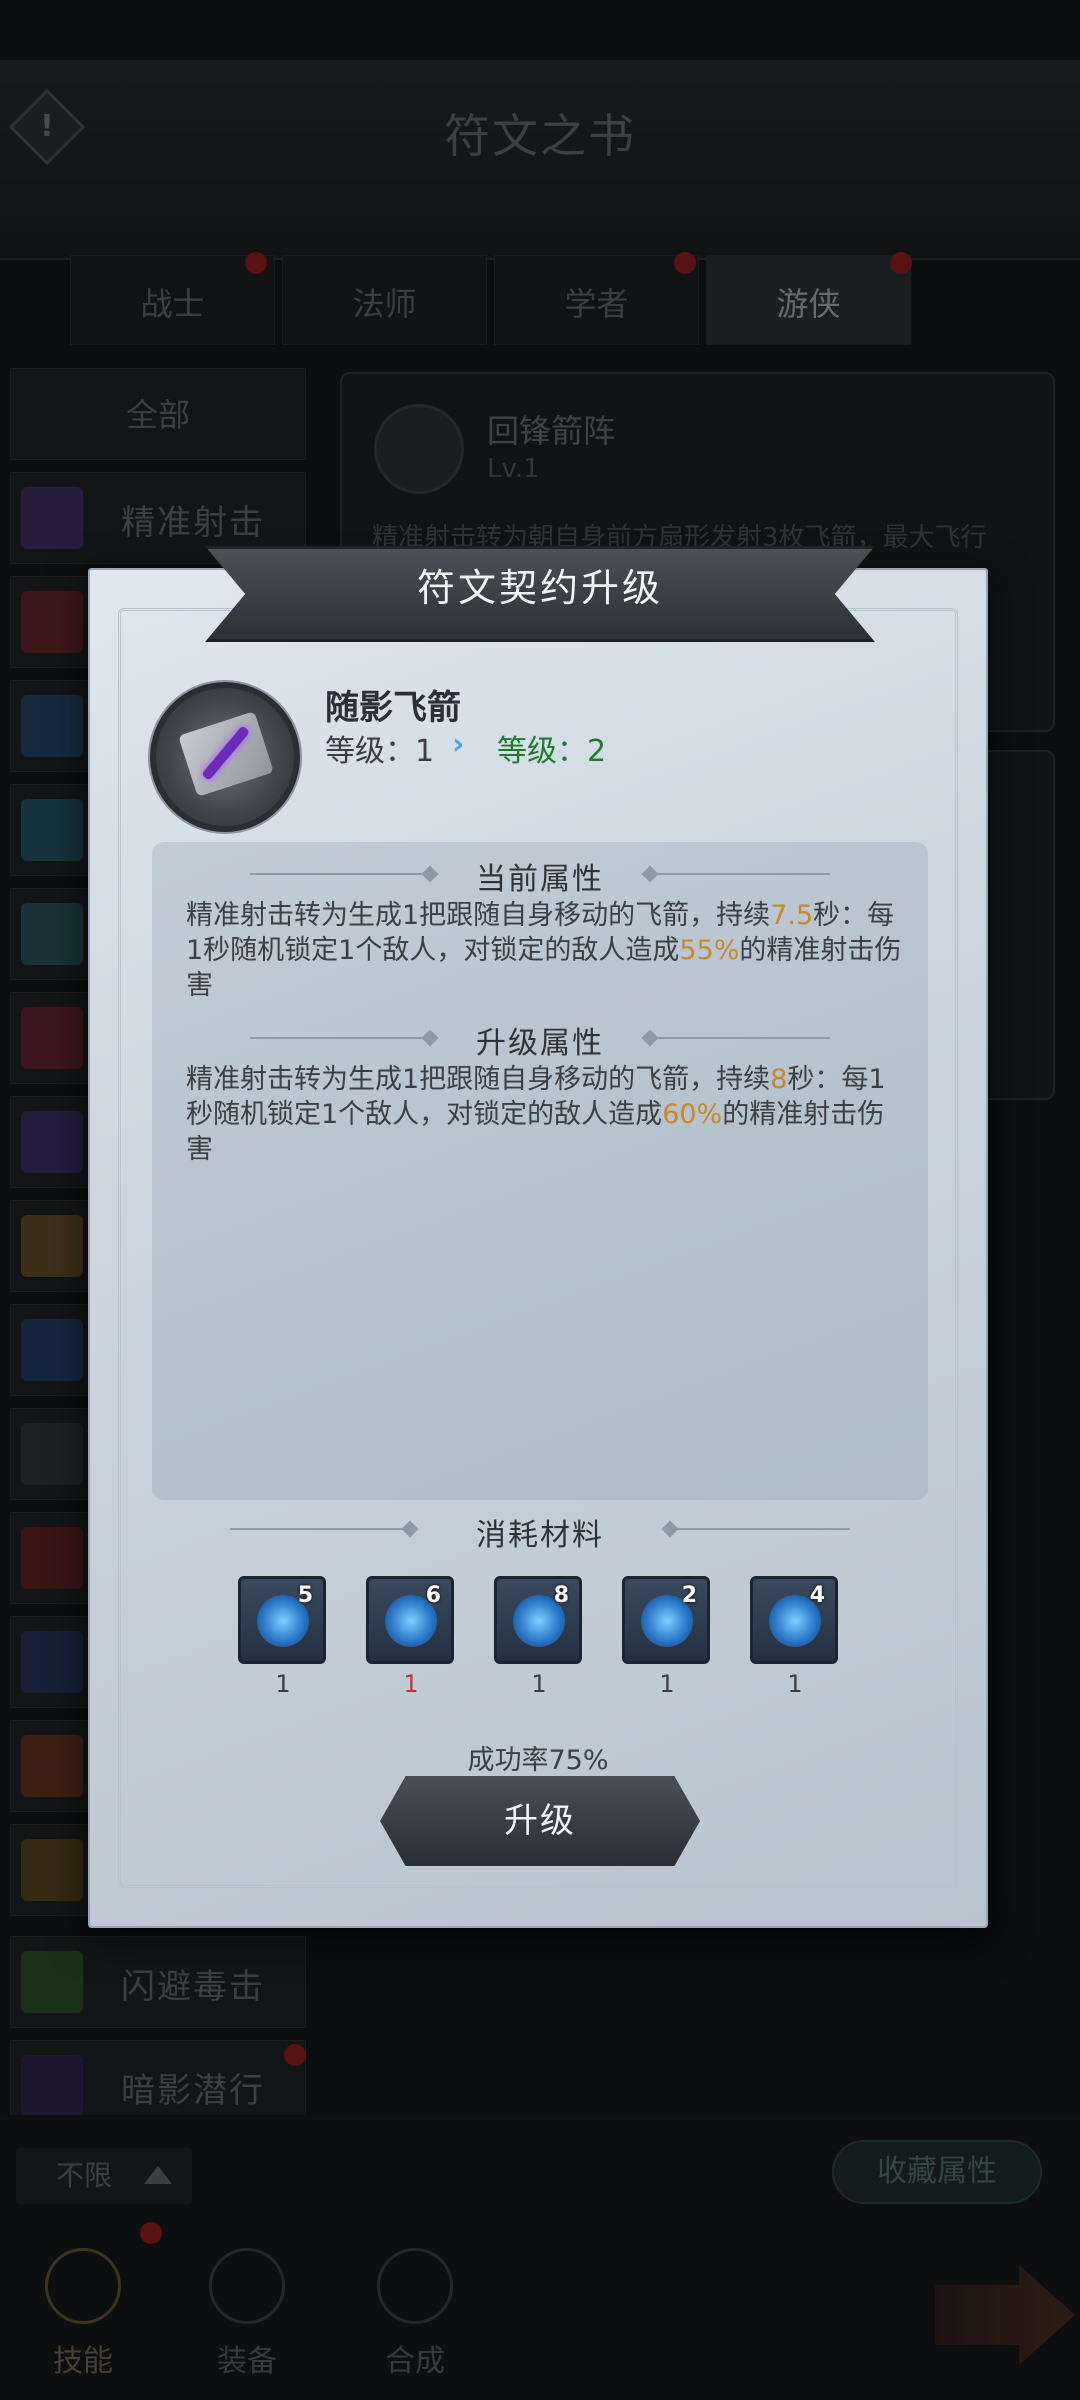 This screenshot has width=1080, height=2400. Describe the element at coordinates (561, 1595) in the screenshot. I see `owned-count: 8` at that location.